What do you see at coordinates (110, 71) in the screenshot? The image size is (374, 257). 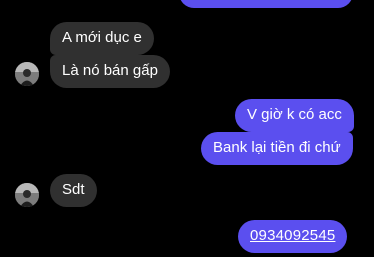 I see `incoming-message: Là nó bán gấp` at bounding box center [110, 71].